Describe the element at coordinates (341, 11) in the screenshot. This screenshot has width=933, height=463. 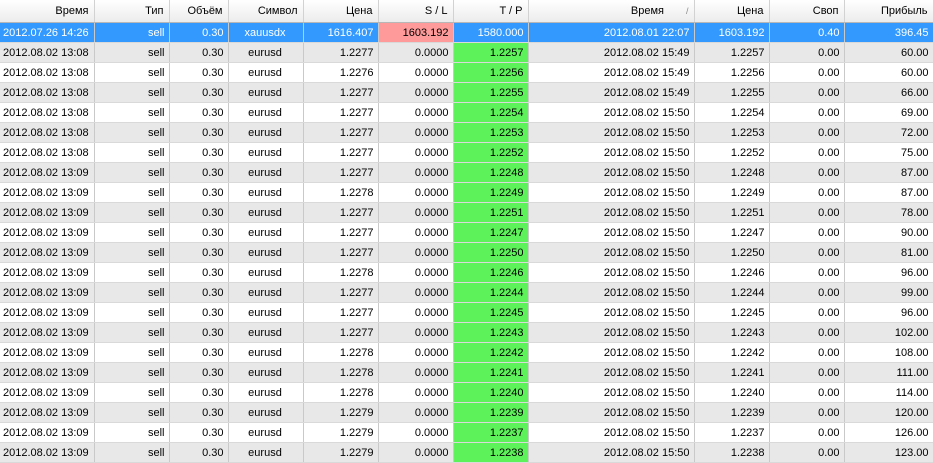
I see `column-header-open-price: Цена` at that location.